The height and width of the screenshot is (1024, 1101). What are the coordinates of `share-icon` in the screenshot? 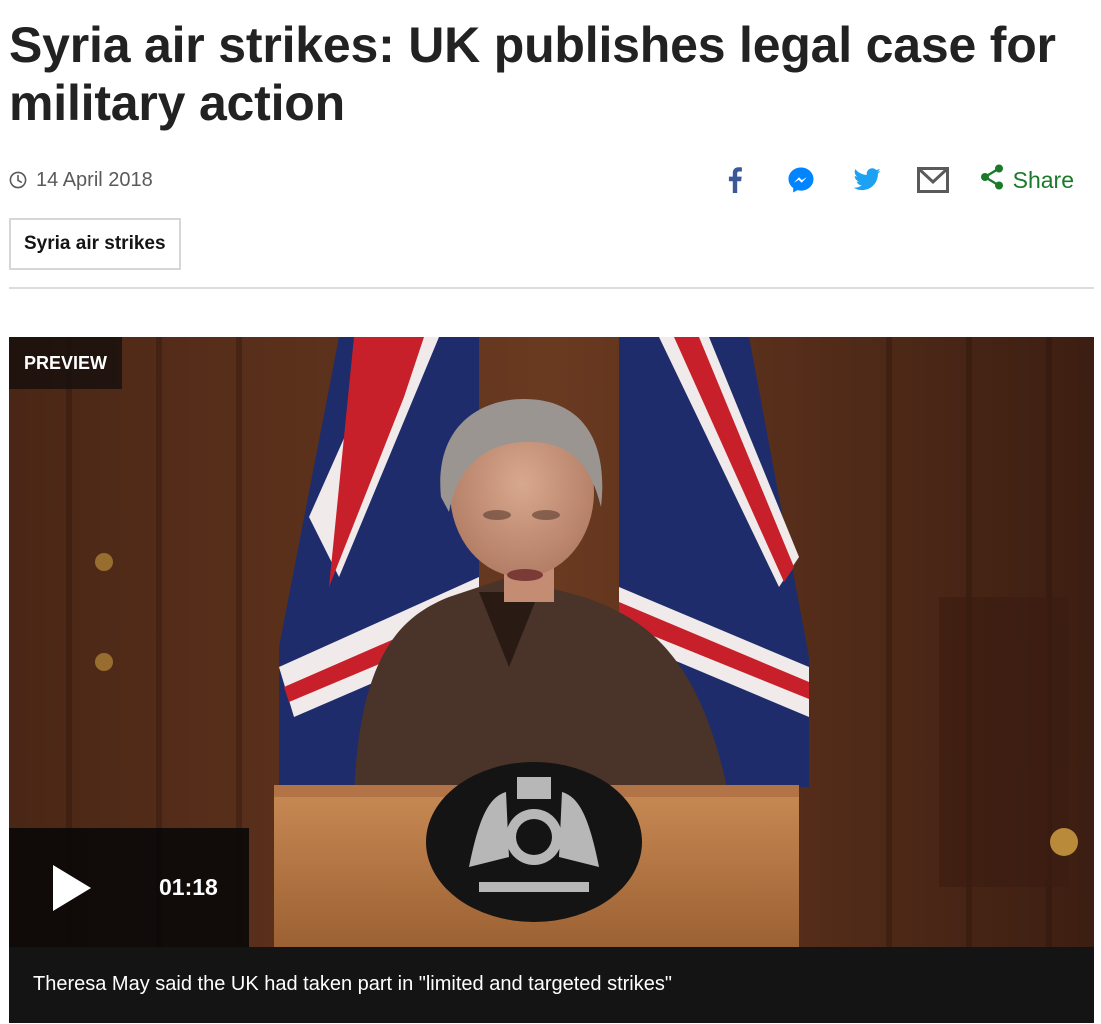 It's located at (992, 180).